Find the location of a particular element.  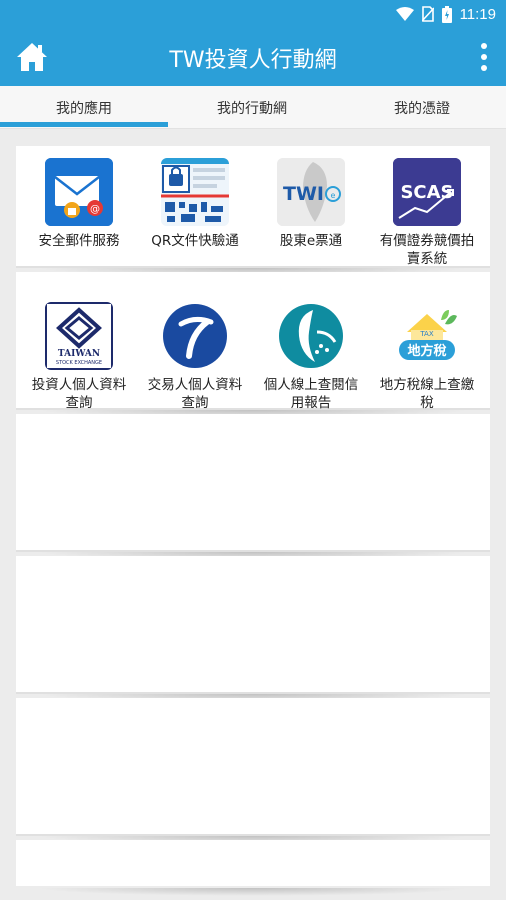

app-investor-profile: TAIWAN STOCK EXCHANGE 投資人個人資料查詢 is located at coordinates (79, 357).